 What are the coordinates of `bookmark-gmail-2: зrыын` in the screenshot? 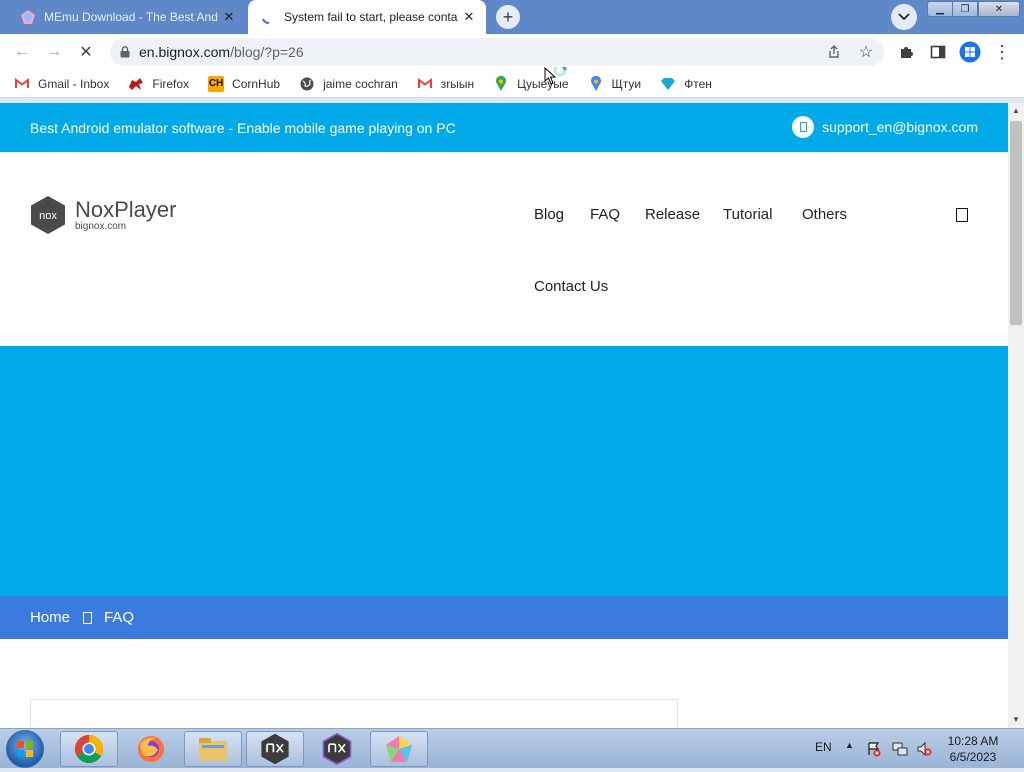 It's located at (445, 84).